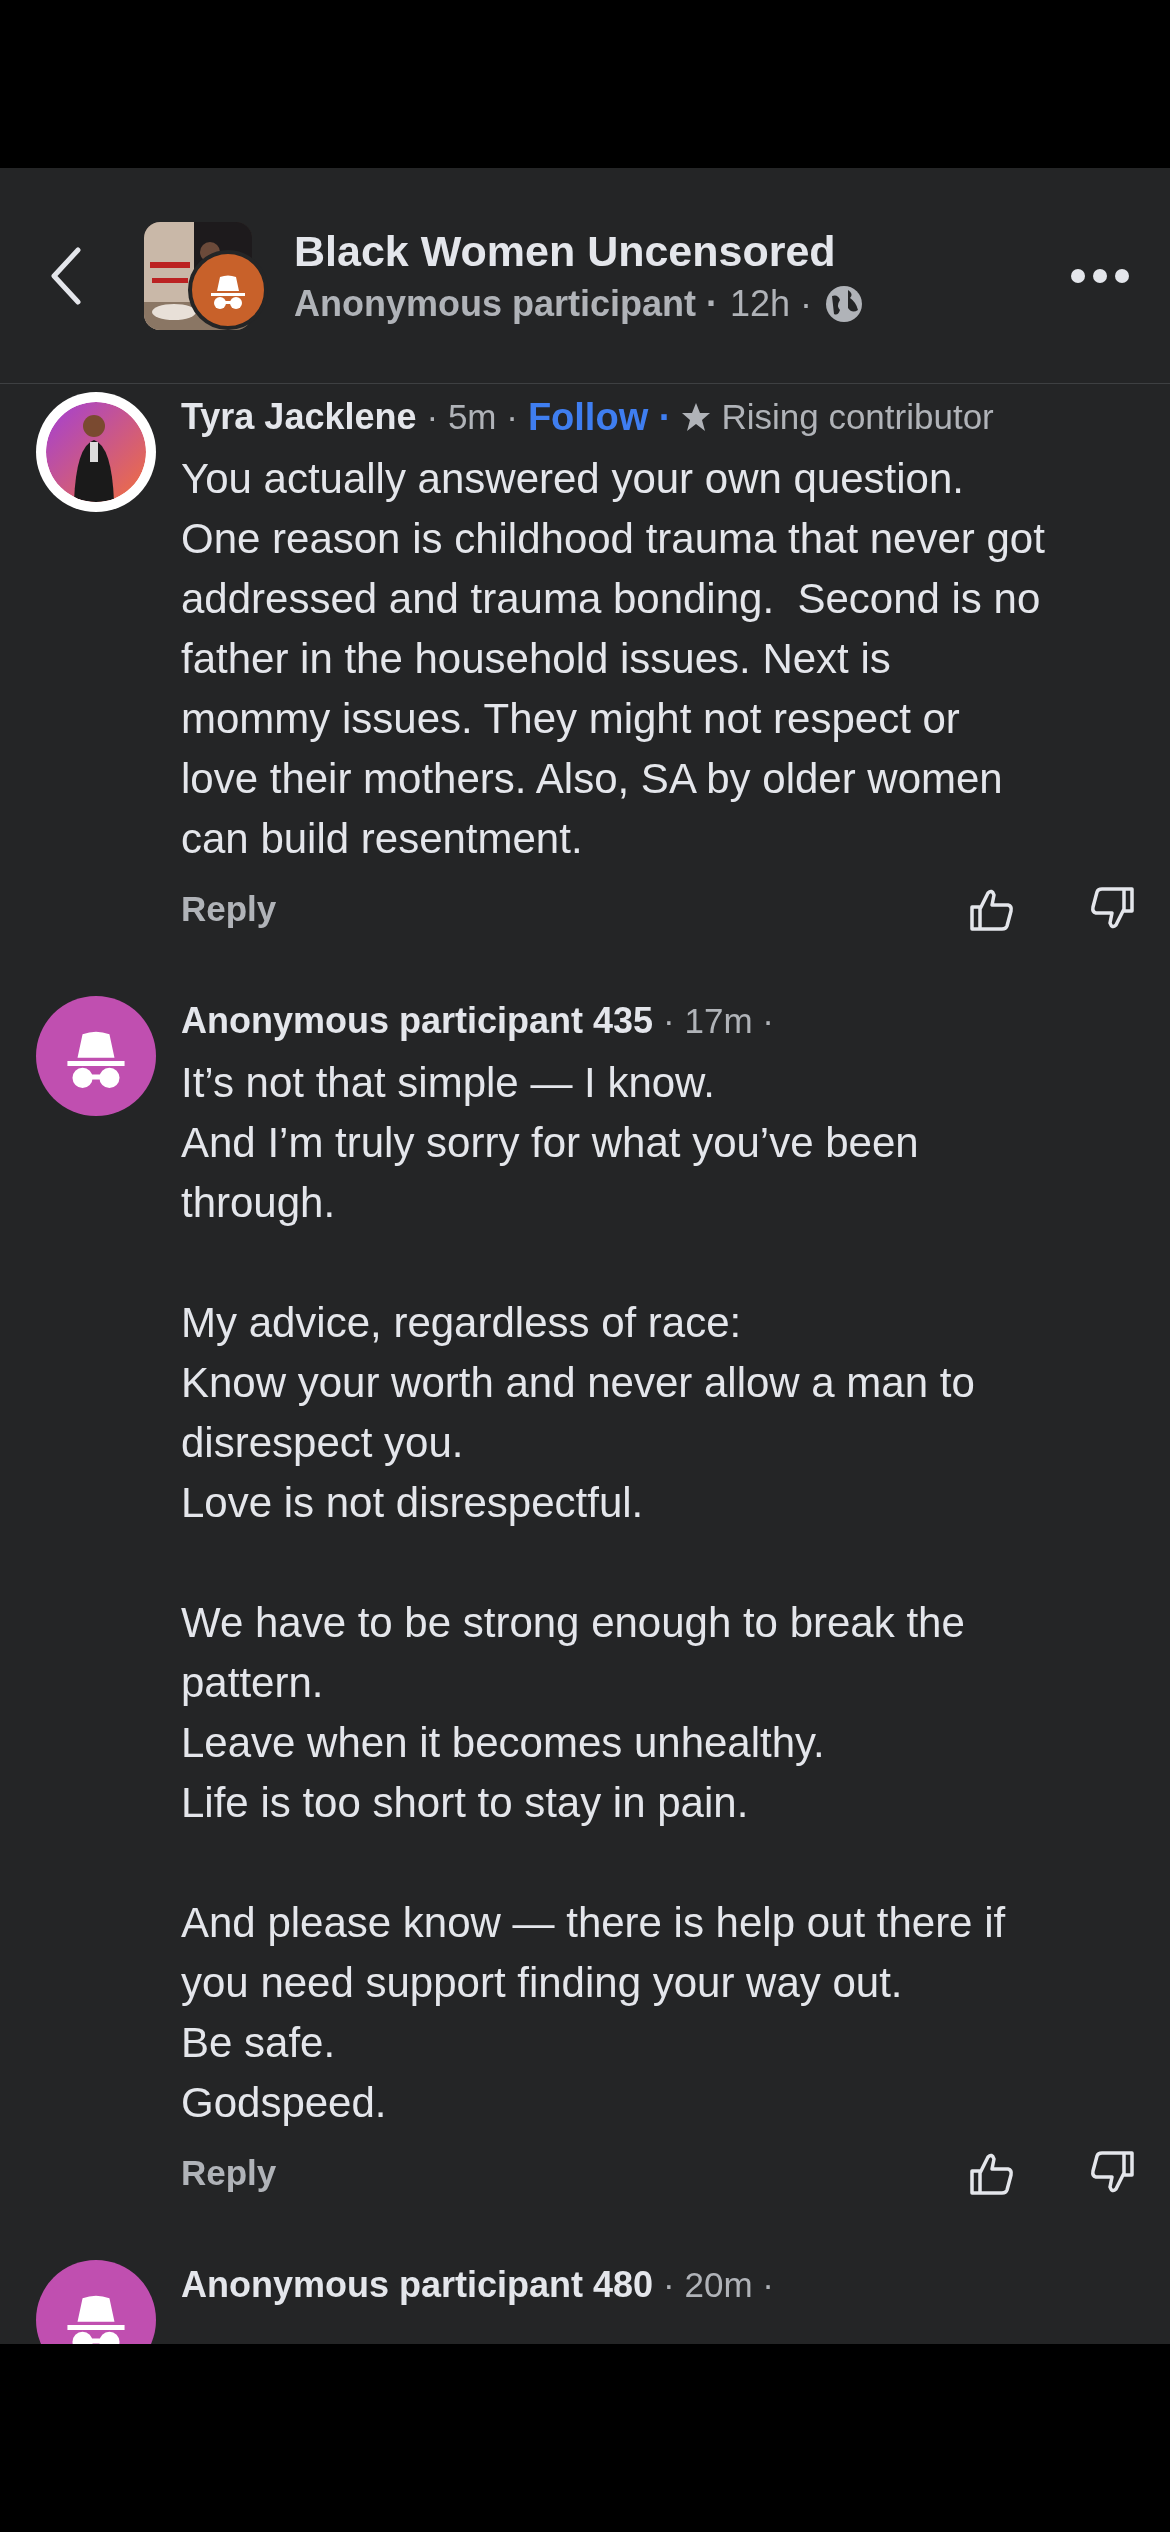 This screenshot has width=1170, height=2532. I want to click on back-icon, so click(66, 275).